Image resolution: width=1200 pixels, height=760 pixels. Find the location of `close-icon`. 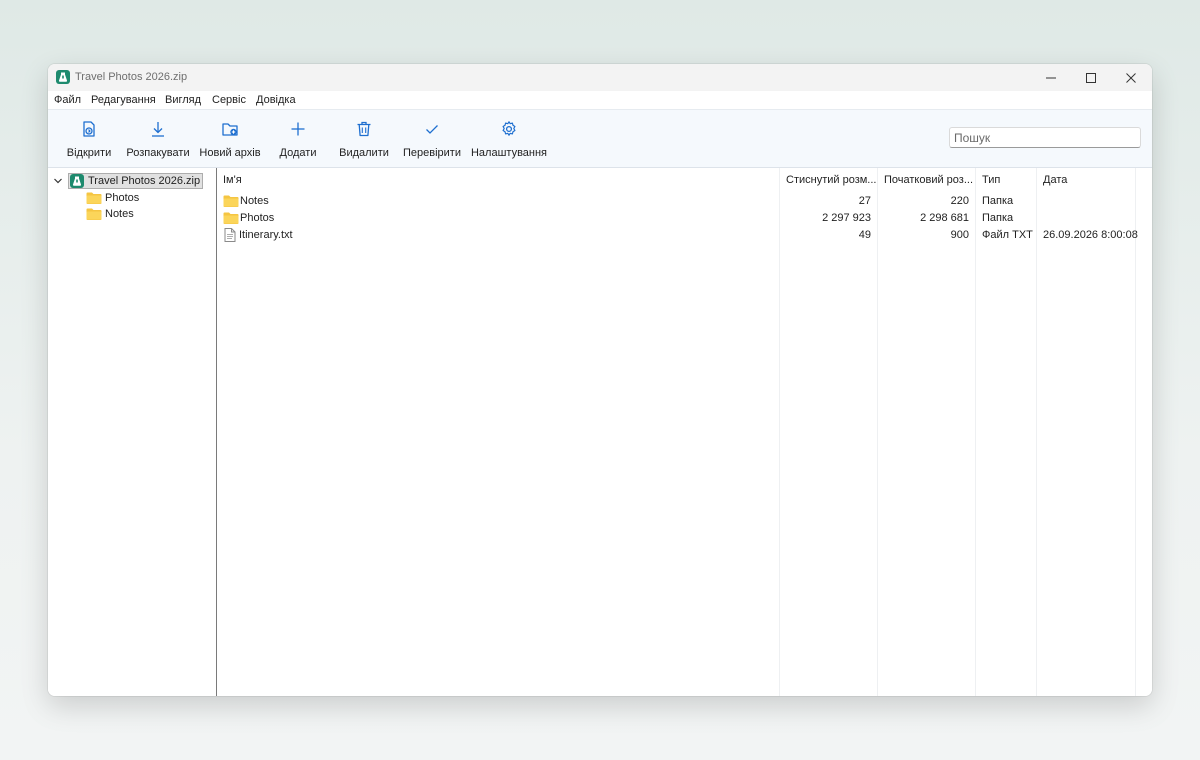

close-icon is located at coordinates (1131, 77).